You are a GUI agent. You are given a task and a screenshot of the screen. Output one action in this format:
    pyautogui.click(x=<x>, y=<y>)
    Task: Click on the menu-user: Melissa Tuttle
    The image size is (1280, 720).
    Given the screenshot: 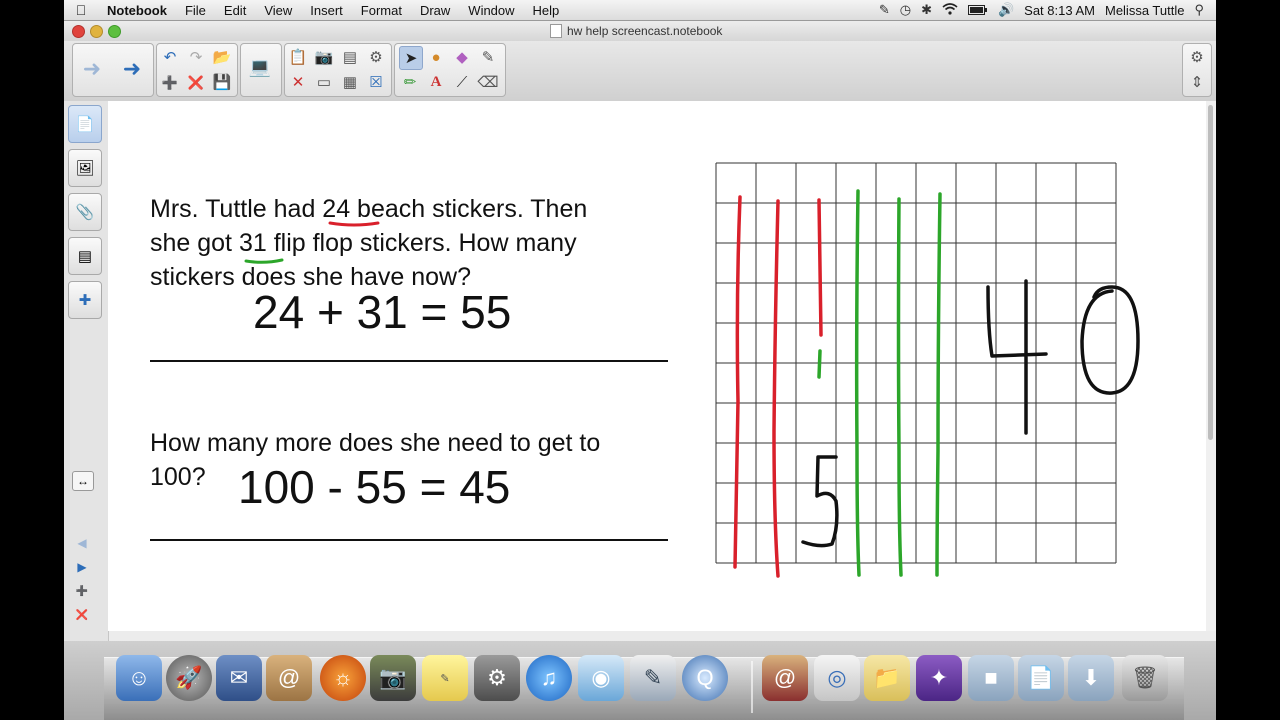 What is the action you would take?
    pyautogui.click(x=1144, y=10)
    